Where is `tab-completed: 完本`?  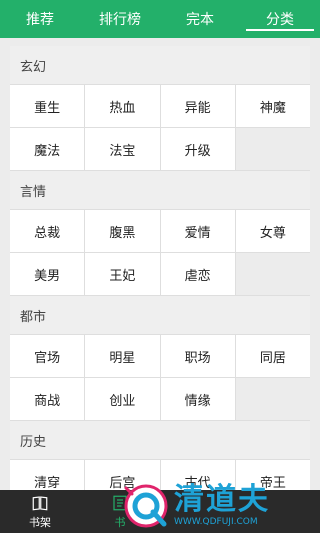
tab-completed: 完本 is located at coordinates (200, 19).